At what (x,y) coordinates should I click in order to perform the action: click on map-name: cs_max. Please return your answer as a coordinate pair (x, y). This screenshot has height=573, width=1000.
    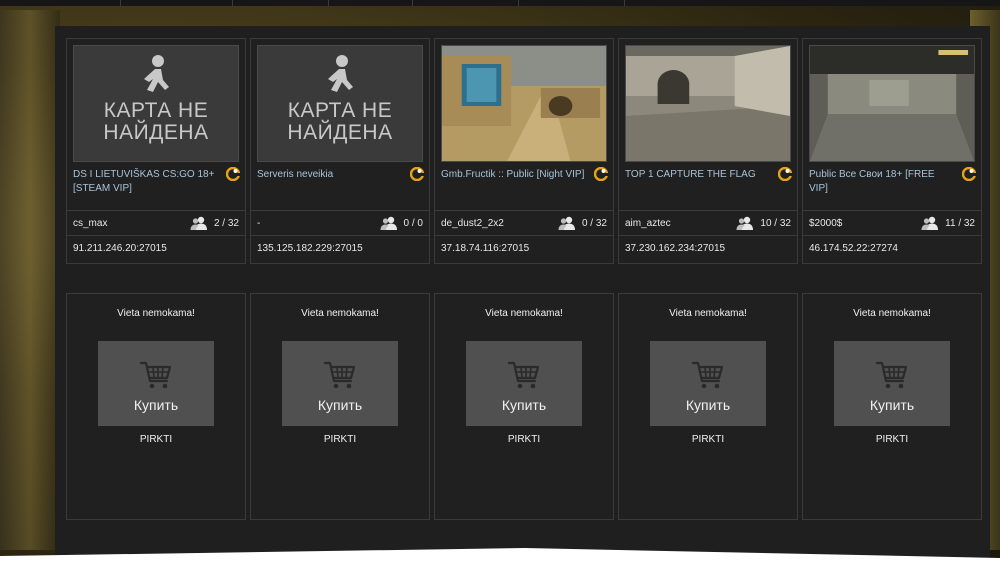
    Looking at the image, I should click on (90, 223).